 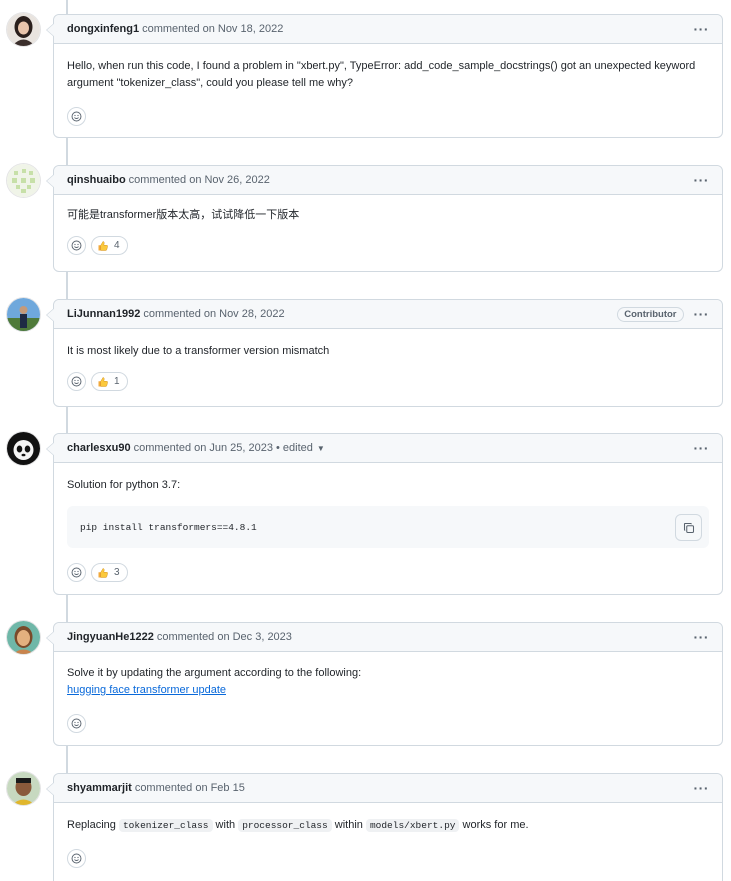 What do you see at coordinates (168, 527) in the screenshot?
I see `code-text: pip install transformers==4.8.1` at bounding box center [168, 527].